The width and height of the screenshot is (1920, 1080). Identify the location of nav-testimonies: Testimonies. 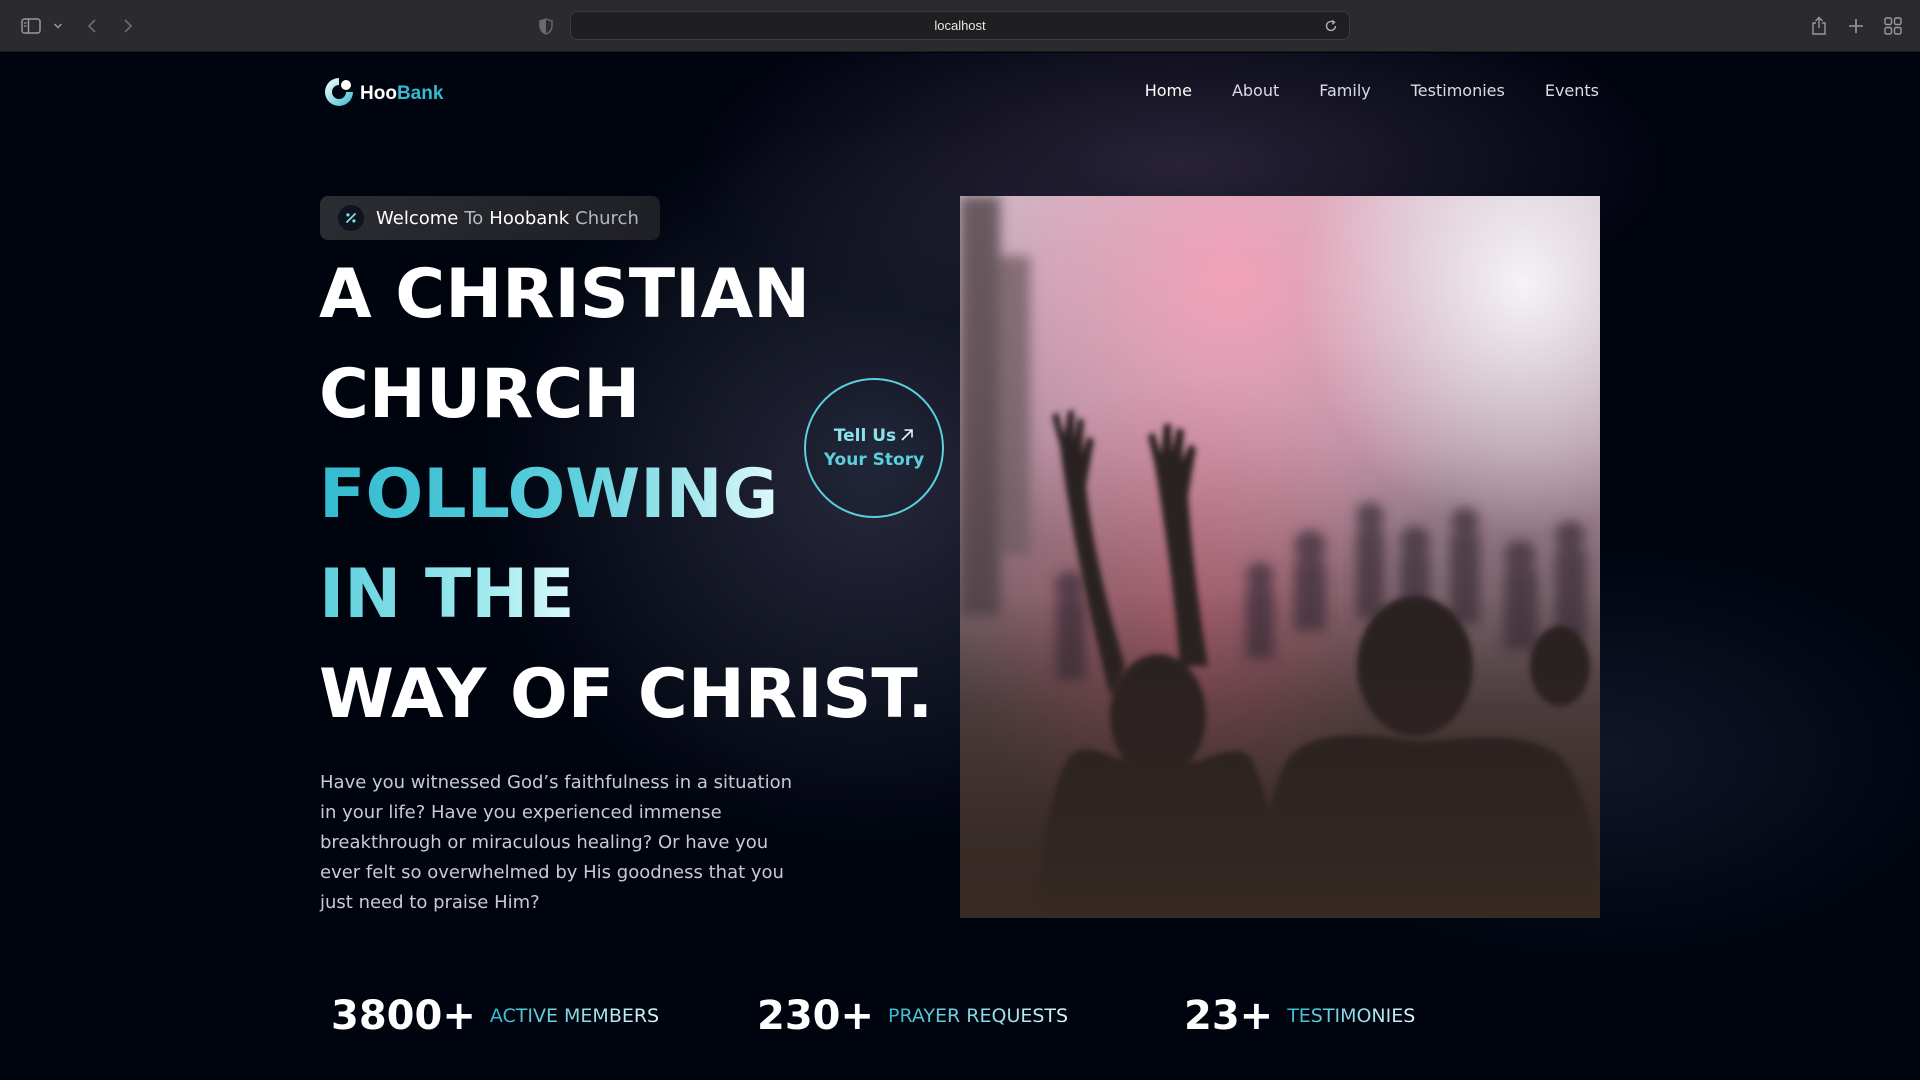
(1458, 90).